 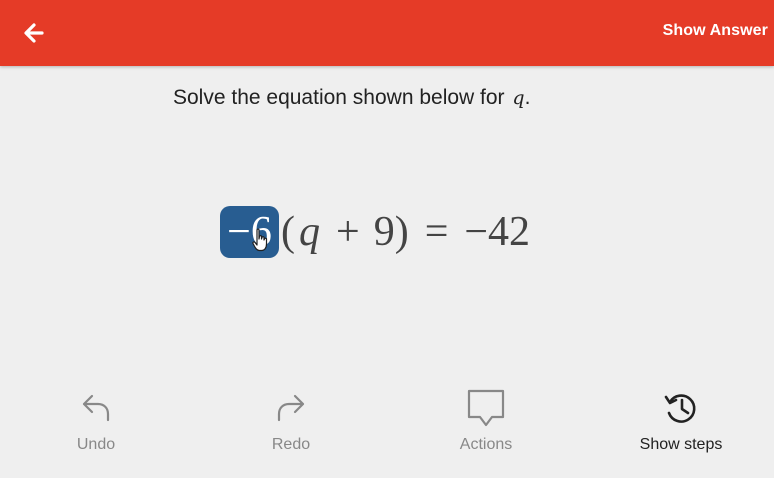 I want to click on history-clock-icon, so click(x=680, y=408).